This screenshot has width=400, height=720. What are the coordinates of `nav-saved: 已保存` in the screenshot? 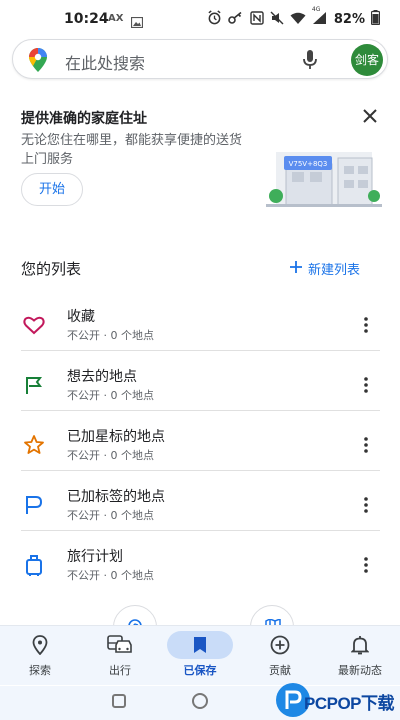 It's located at (200, 655).